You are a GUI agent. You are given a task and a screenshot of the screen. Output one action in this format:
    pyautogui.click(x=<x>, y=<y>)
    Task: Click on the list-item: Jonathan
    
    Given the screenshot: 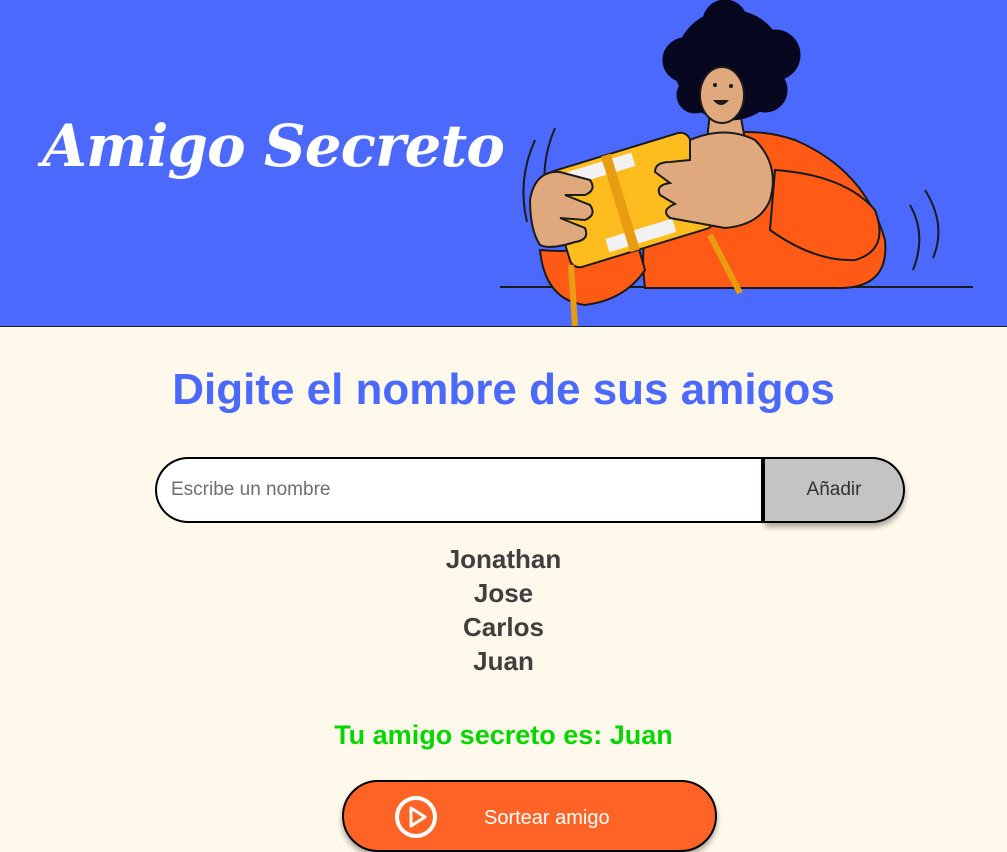 What is the action you would take?
    pyautogui.click(x=503, y=559)
    